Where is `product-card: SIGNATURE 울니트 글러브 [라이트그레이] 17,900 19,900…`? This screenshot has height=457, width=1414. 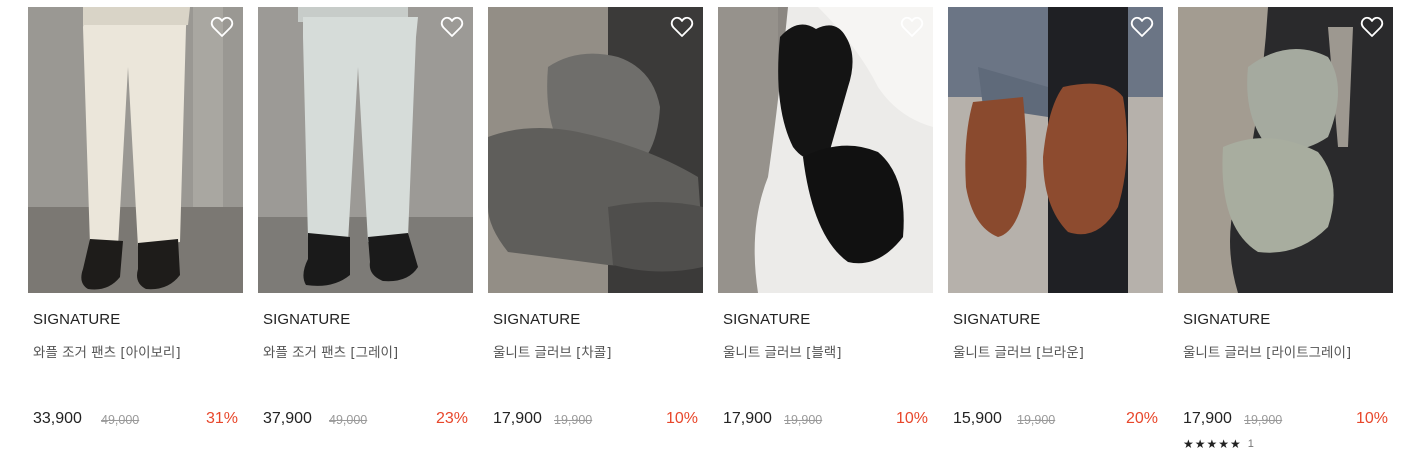 product-card: SIGNATURE 울니트 글러브 [라이트그레이] 17,900 19,900… is located at coordinates (1285, 232).